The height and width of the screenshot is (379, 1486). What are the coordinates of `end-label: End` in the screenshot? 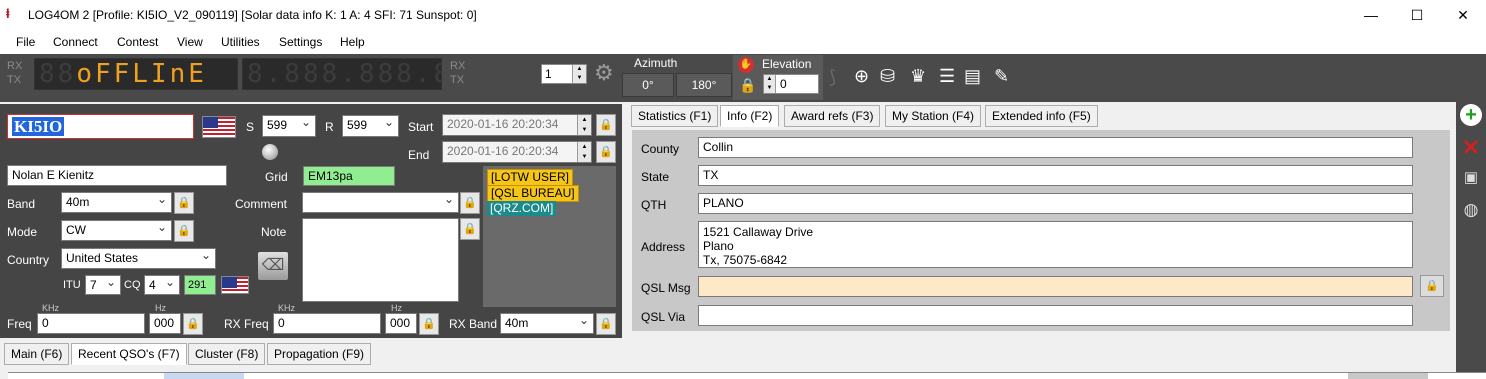 It's located at (419, 155).